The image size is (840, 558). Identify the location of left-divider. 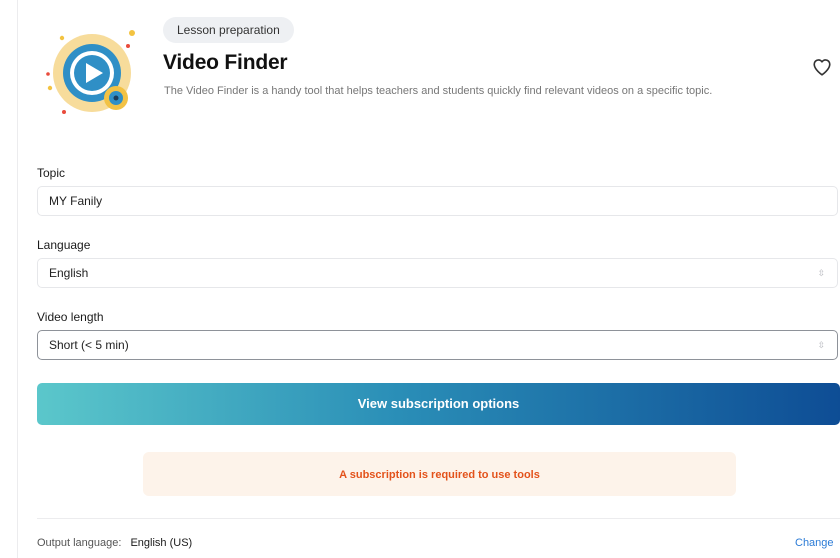
(17, 279).